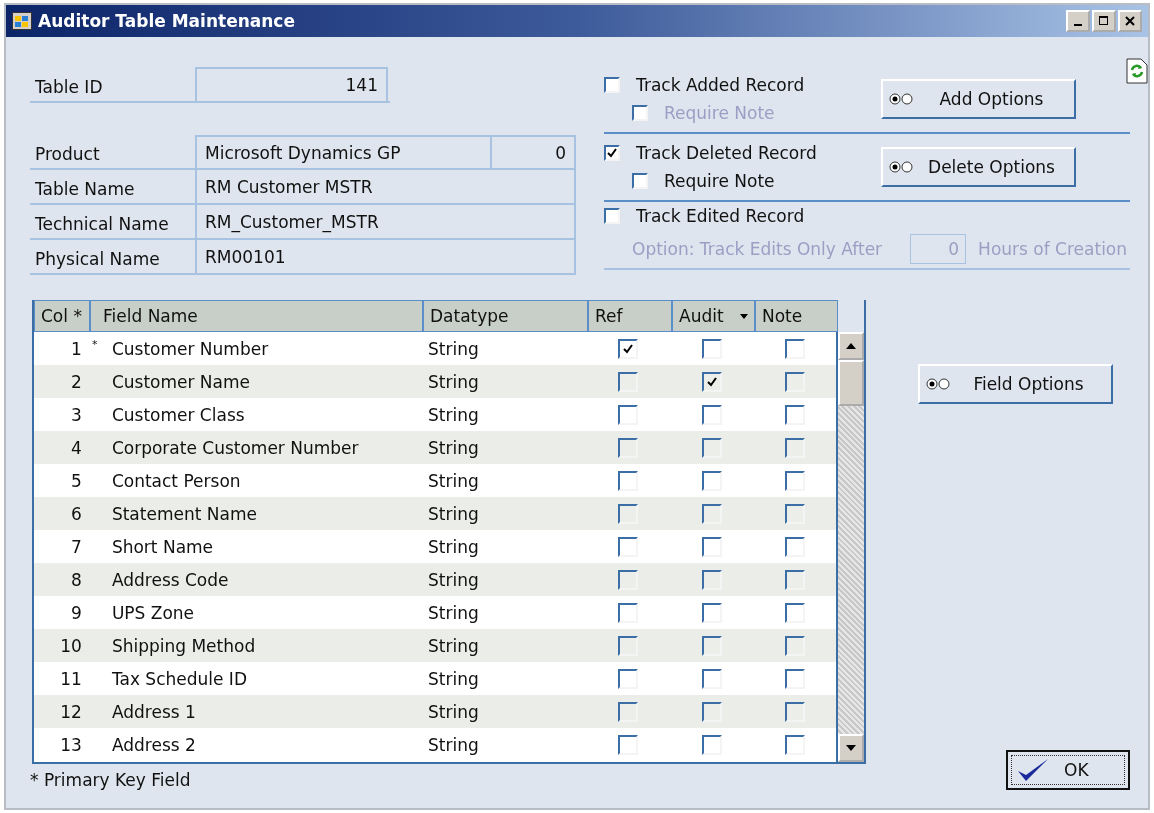 The width and height of the screenshot is (1154, 813). I want to click on field-value: Microsoft Dynamics GP, so click(343, 151).